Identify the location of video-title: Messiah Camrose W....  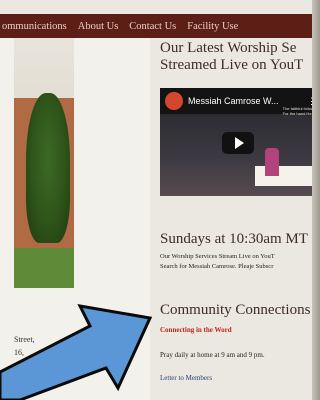
(245, 101).